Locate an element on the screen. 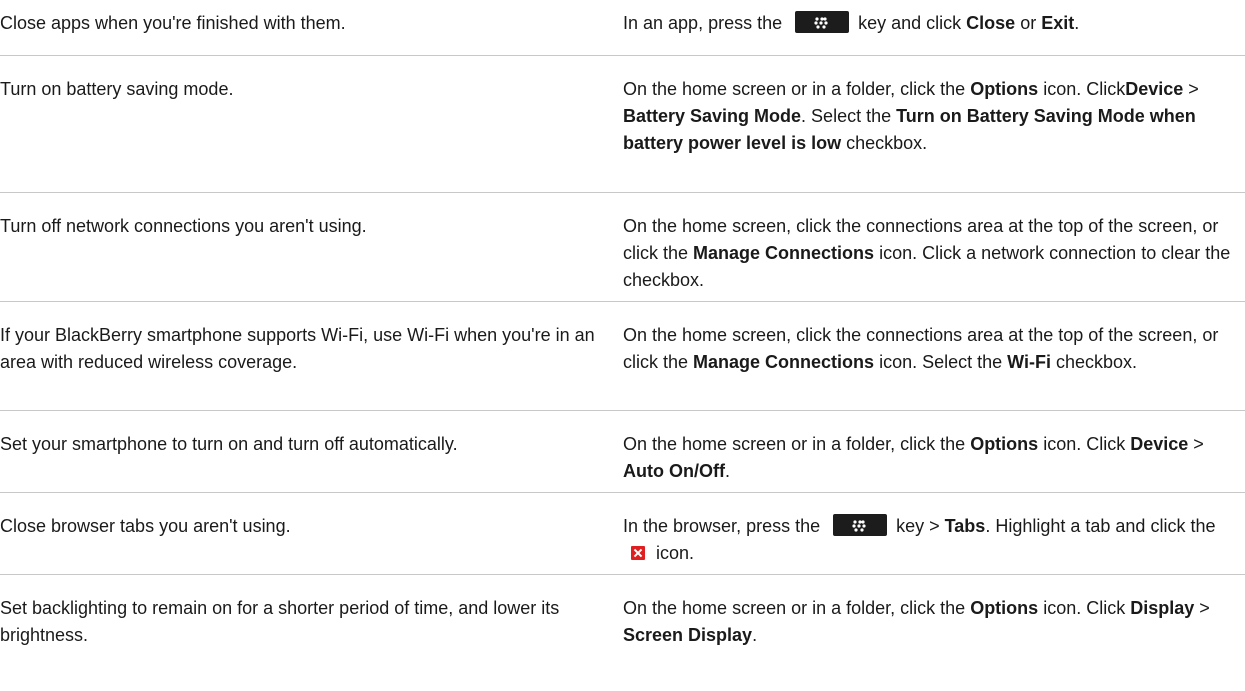  instruction-text: . Highlight a tab and click the is located at coordinates (1100, 526).